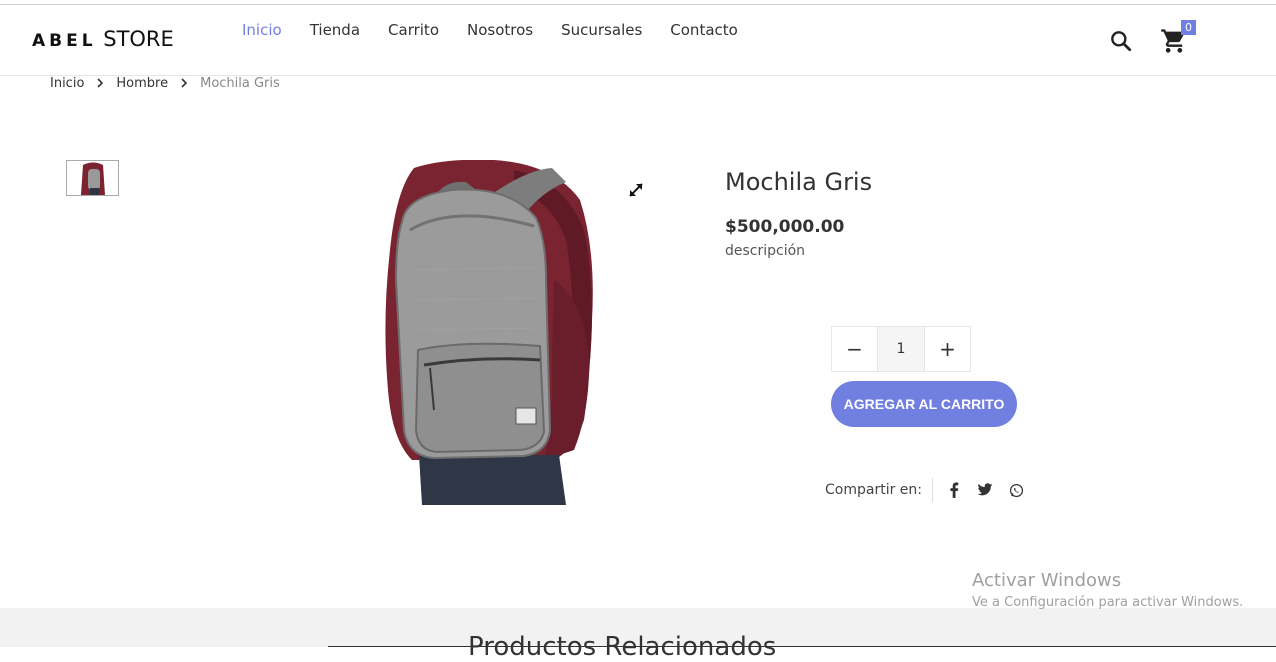 This screenshot has height=662, width=1276. I want to click on cart-count-badge: 0, so click(1188, 27).